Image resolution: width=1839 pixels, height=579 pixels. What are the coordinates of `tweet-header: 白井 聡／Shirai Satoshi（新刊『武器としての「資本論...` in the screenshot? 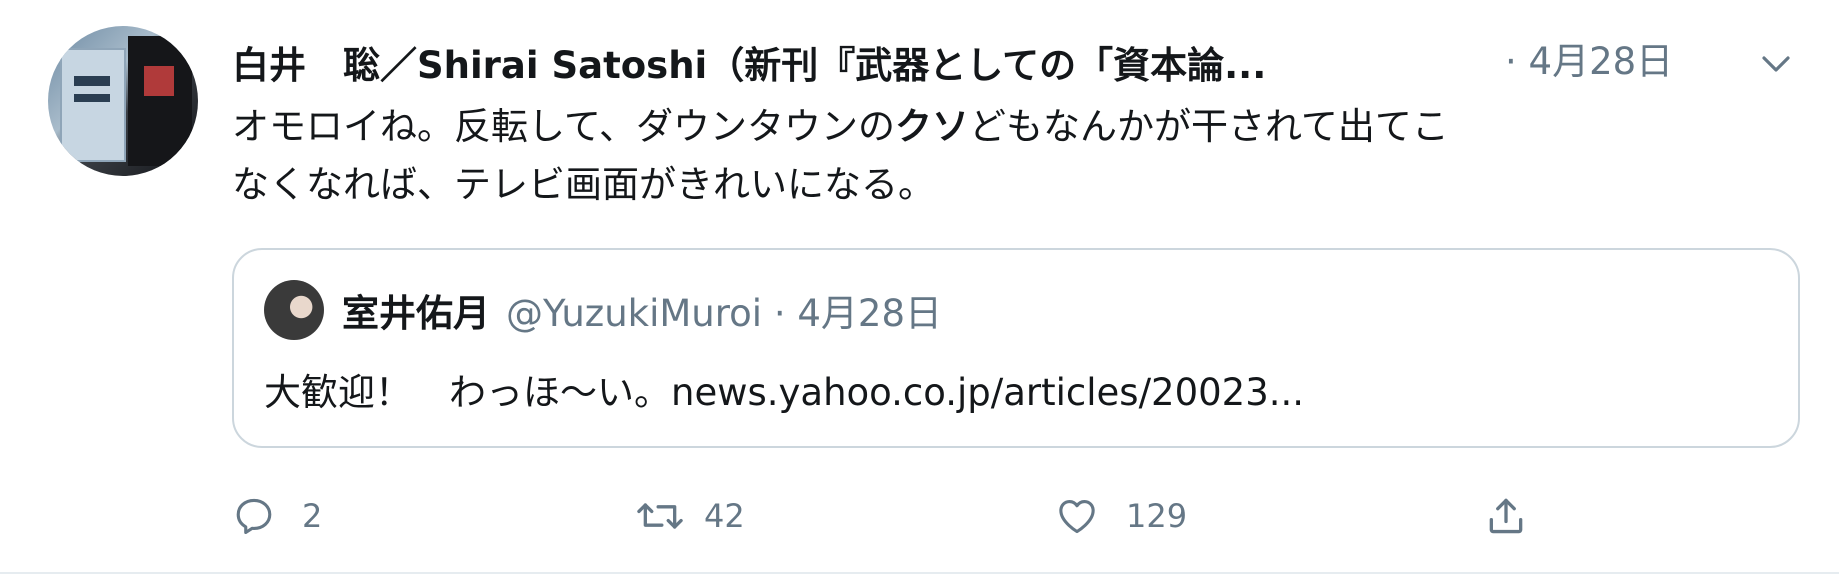 It's located at (749, 62).